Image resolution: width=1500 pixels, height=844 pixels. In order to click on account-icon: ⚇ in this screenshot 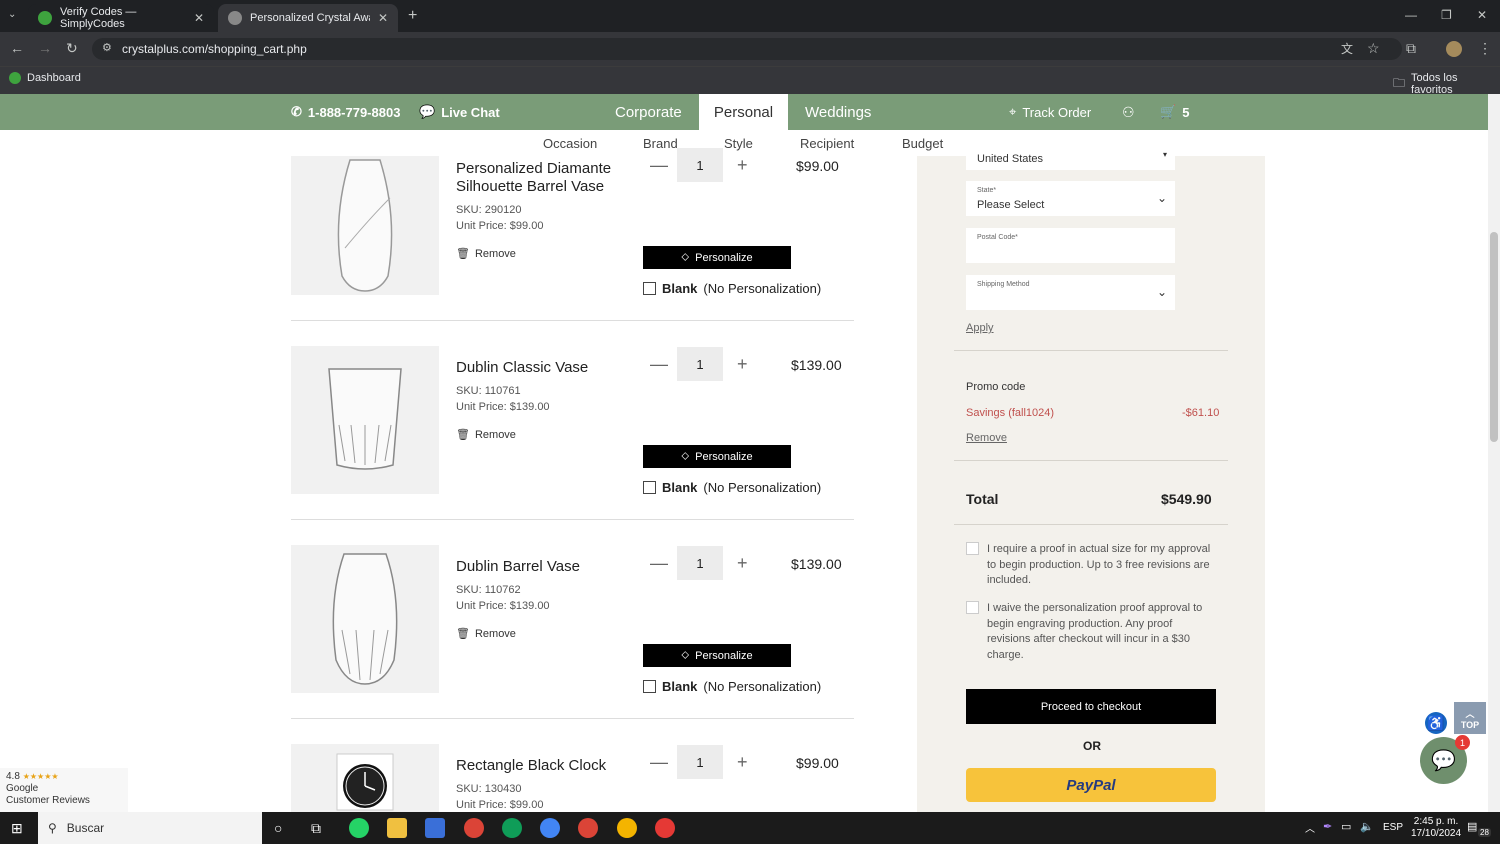, I will do `click(1128, 112)`.